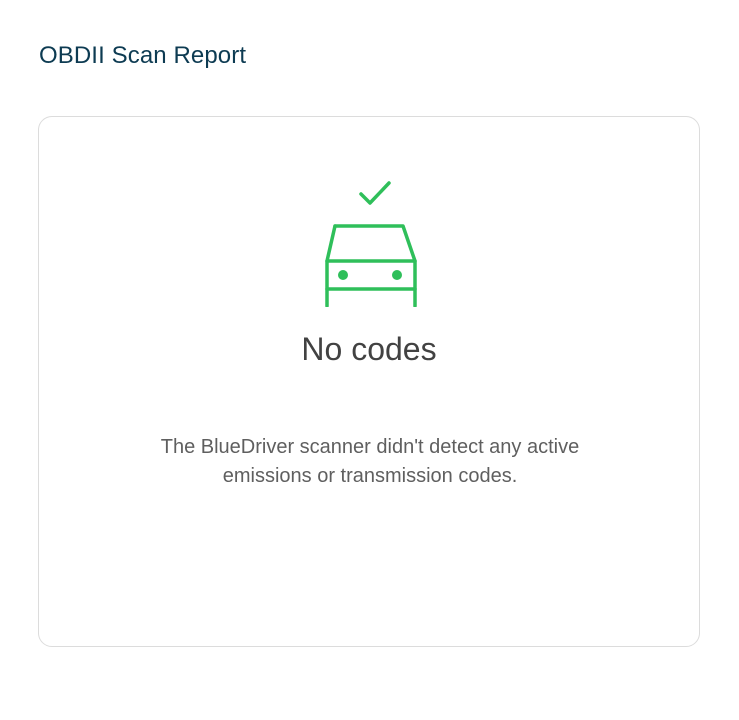 This screenshot has height=720, width=739. Describe the element at coordinates (369, 349) in the screenshot. I see `status-heading: No codes` at that location.